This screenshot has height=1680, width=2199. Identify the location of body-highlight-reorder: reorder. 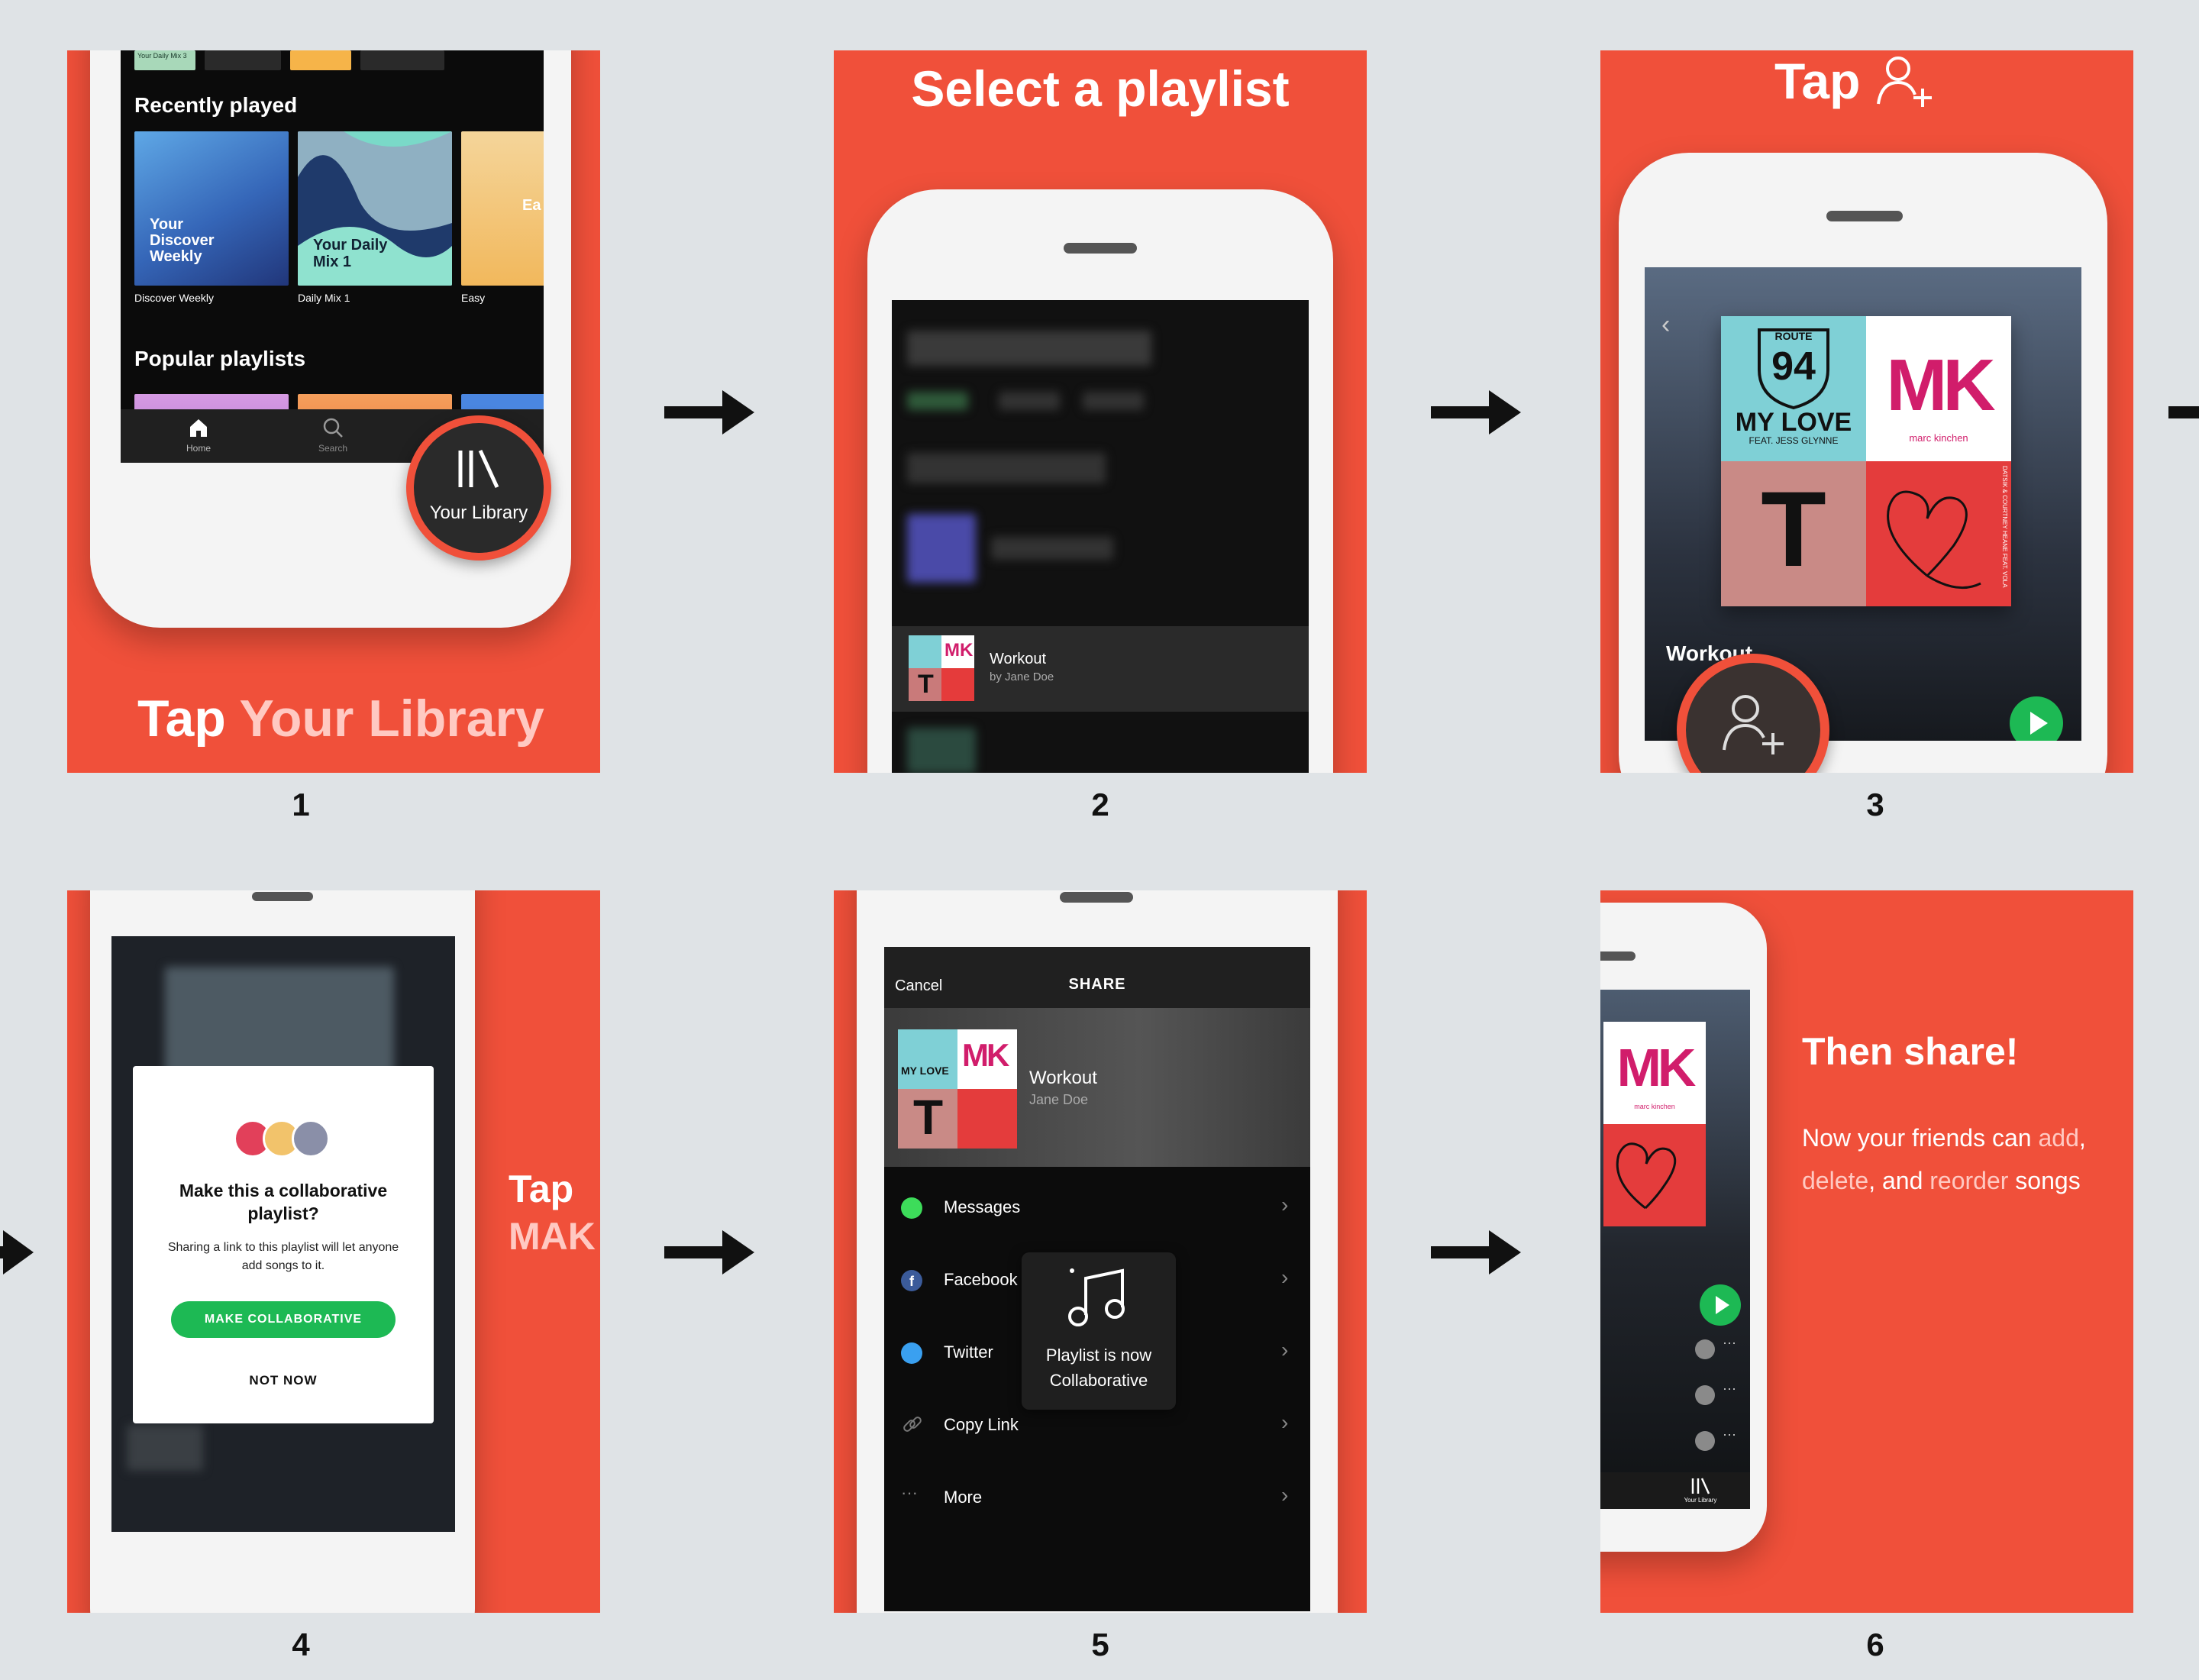
(1969, 1180).